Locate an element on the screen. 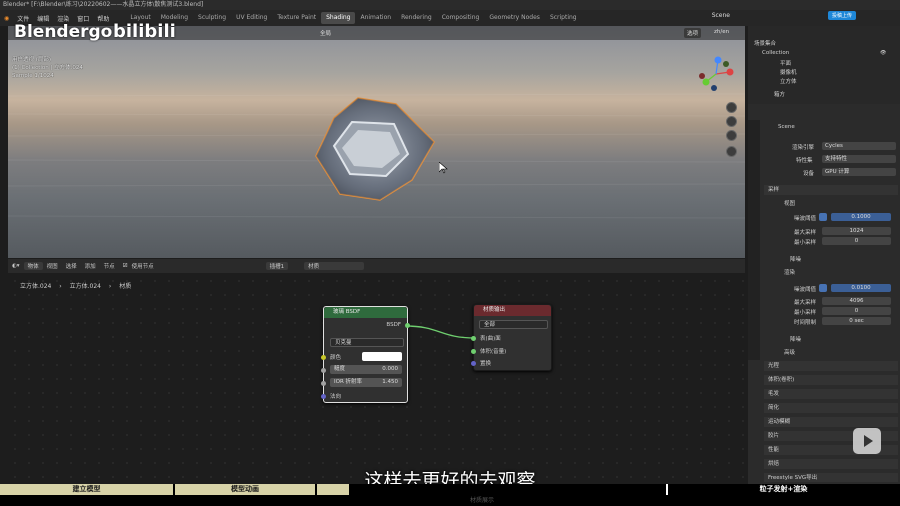  object-mode-select: 物体 is located at coordinates (33, 266).